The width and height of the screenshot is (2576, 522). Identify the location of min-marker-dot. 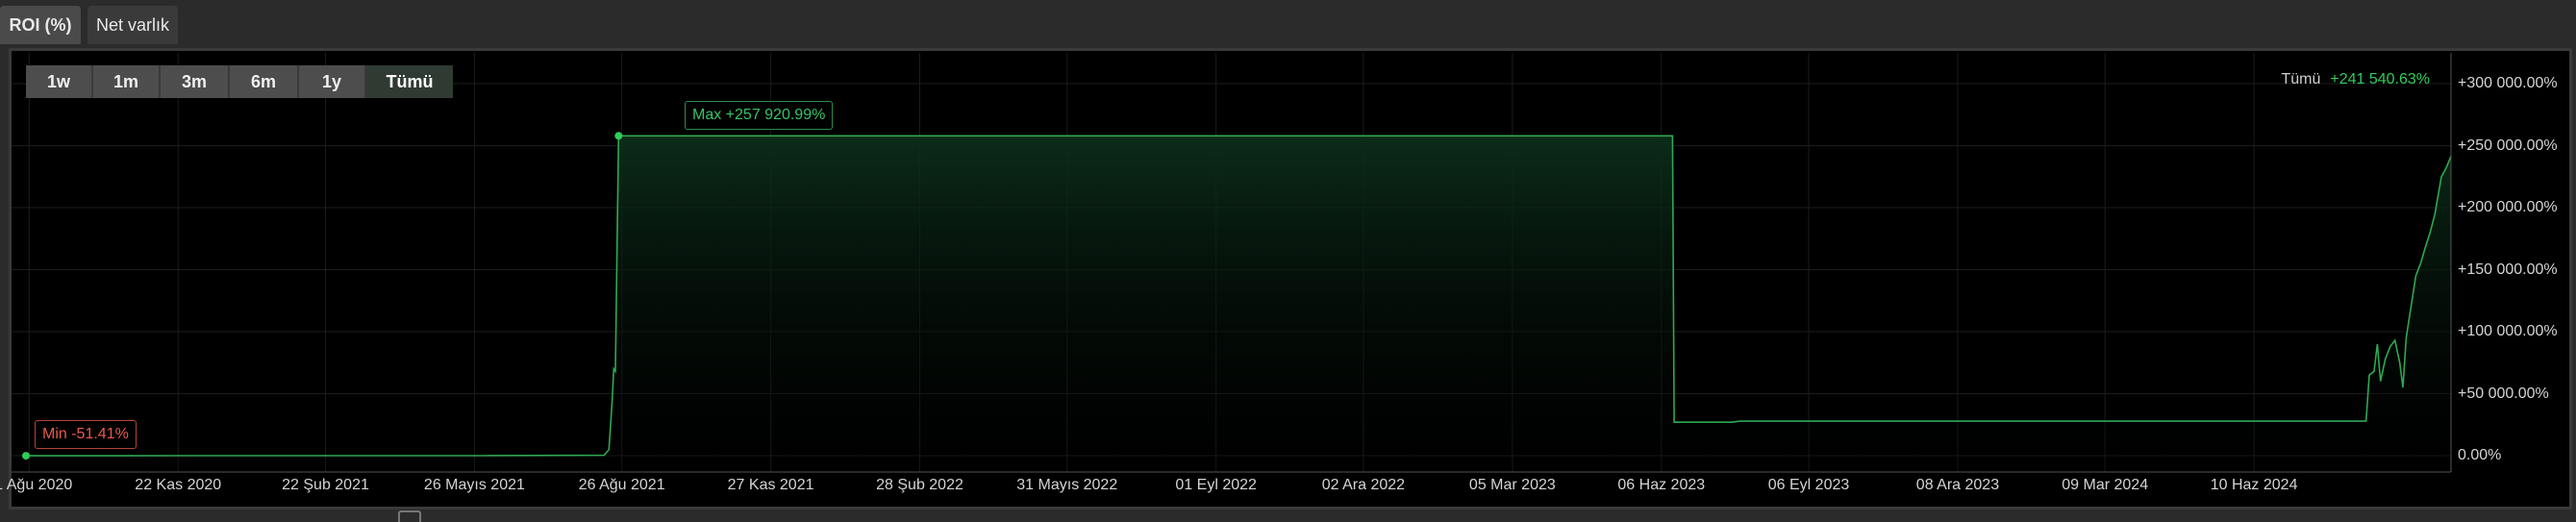
(26, 456).